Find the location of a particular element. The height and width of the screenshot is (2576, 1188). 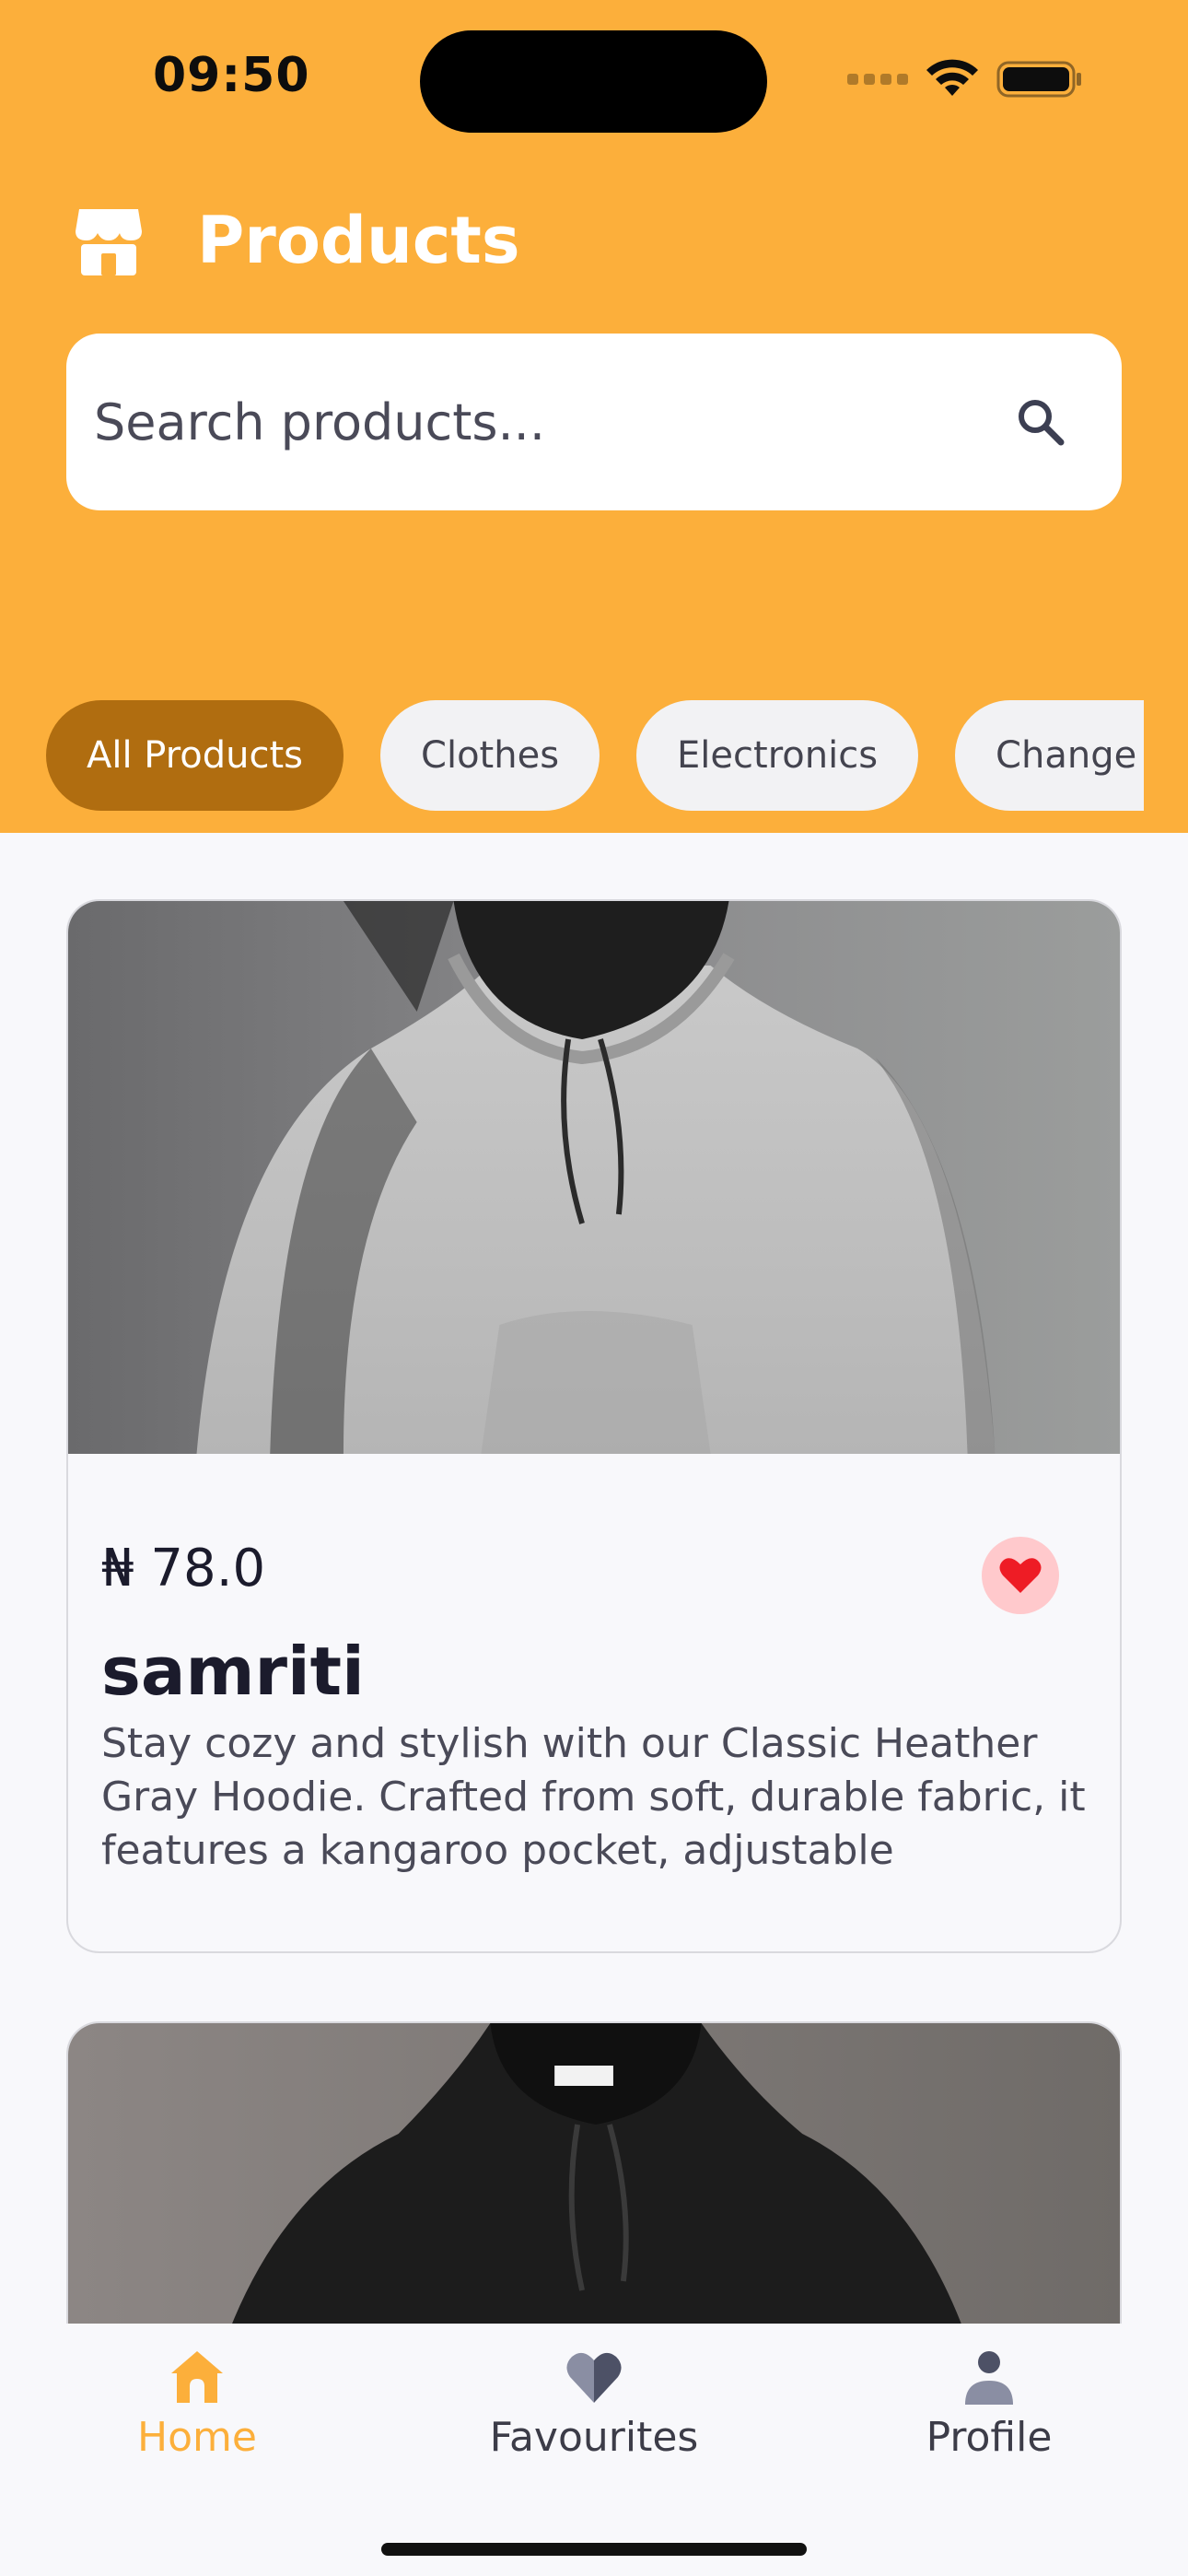

product-price: ₦ 78.0 is located at coordinates (183, 1568).